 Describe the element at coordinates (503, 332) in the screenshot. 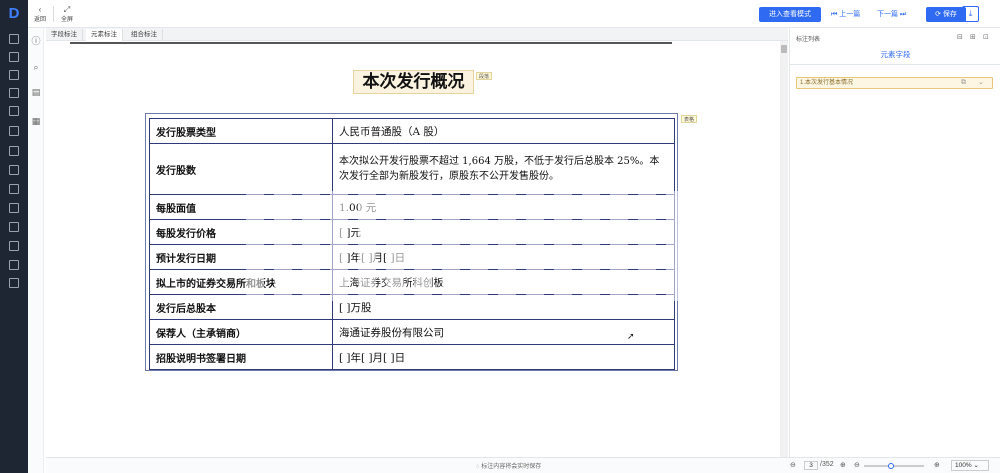

I see `row-value: 海通证券股份有限公司` at that location.